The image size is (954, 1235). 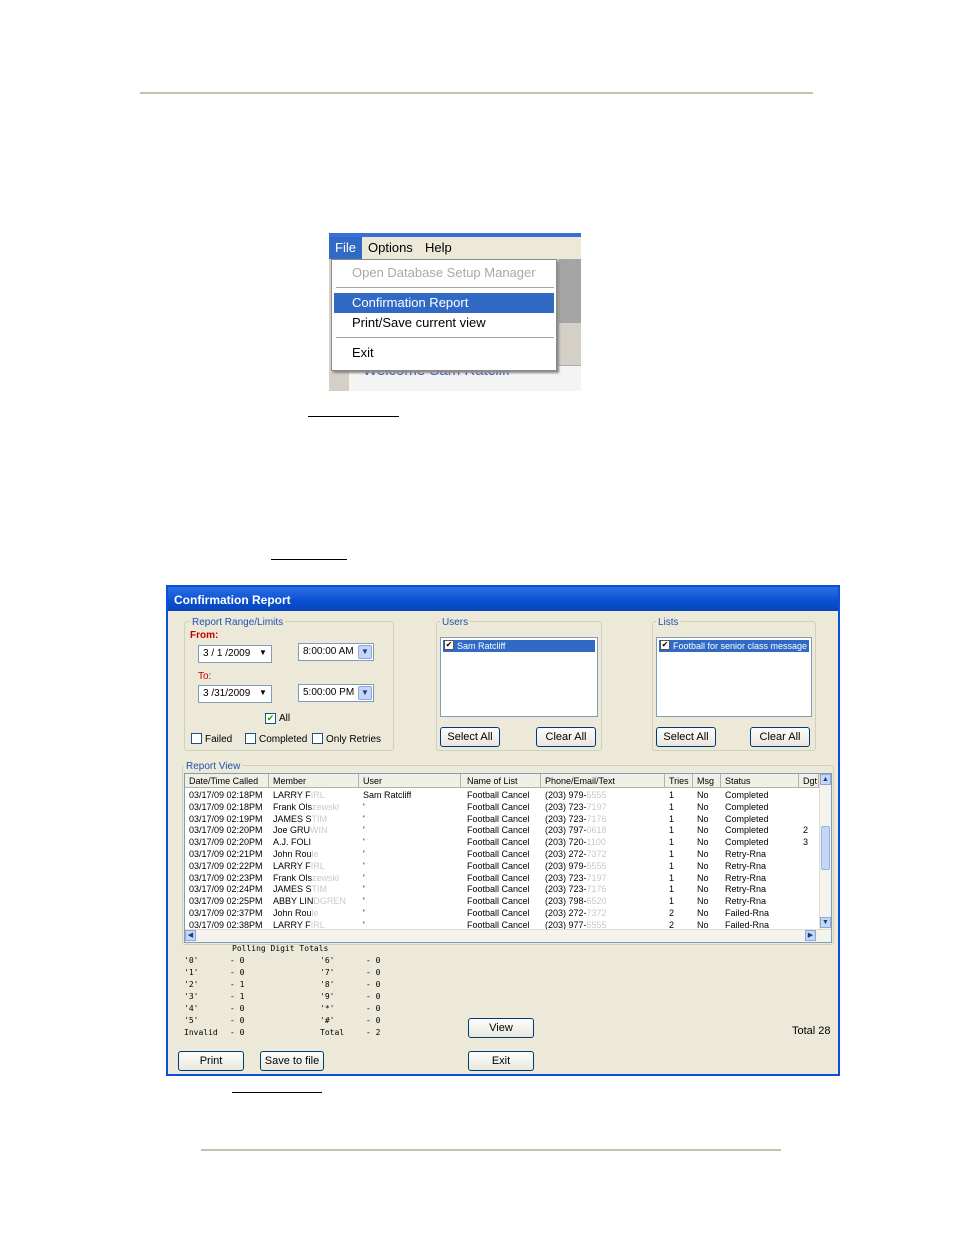 I want to click on to-date-picker: 3 /31/2009 ▼, so click(x=235, y=694).